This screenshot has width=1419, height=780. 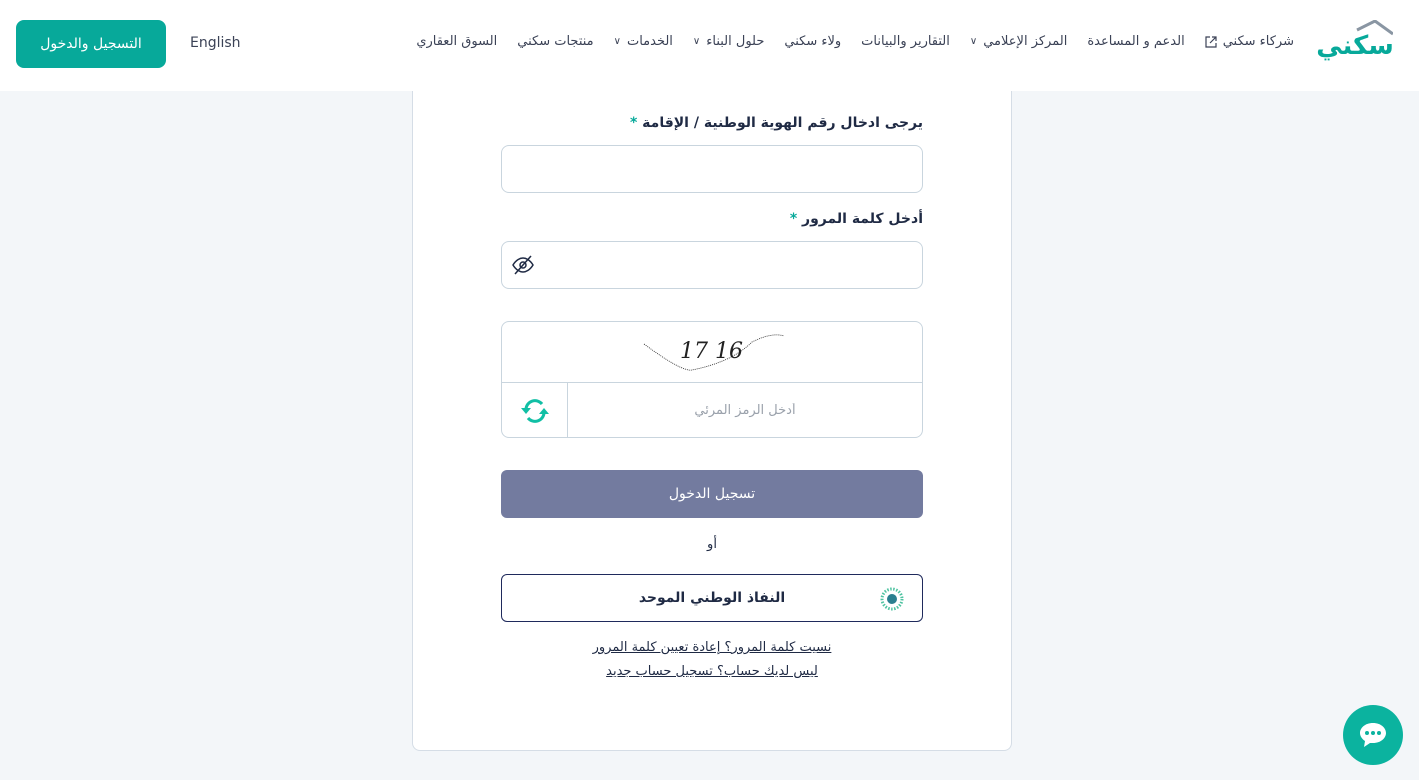 I want to click on nav-media-center: المركز الإعلامي ∨, so click(x=1018, y=41).